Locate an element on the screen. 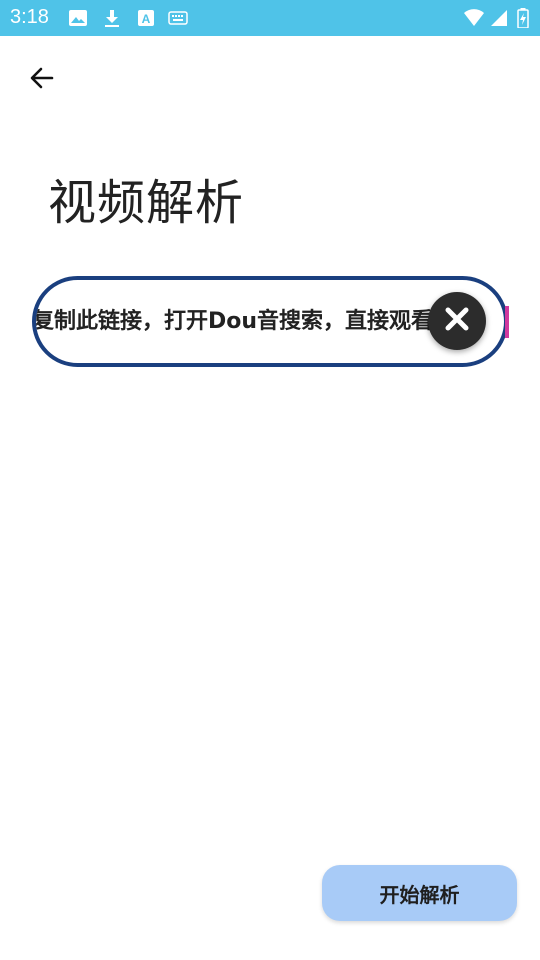  wifi-icon is located at coordinates (474, 20).